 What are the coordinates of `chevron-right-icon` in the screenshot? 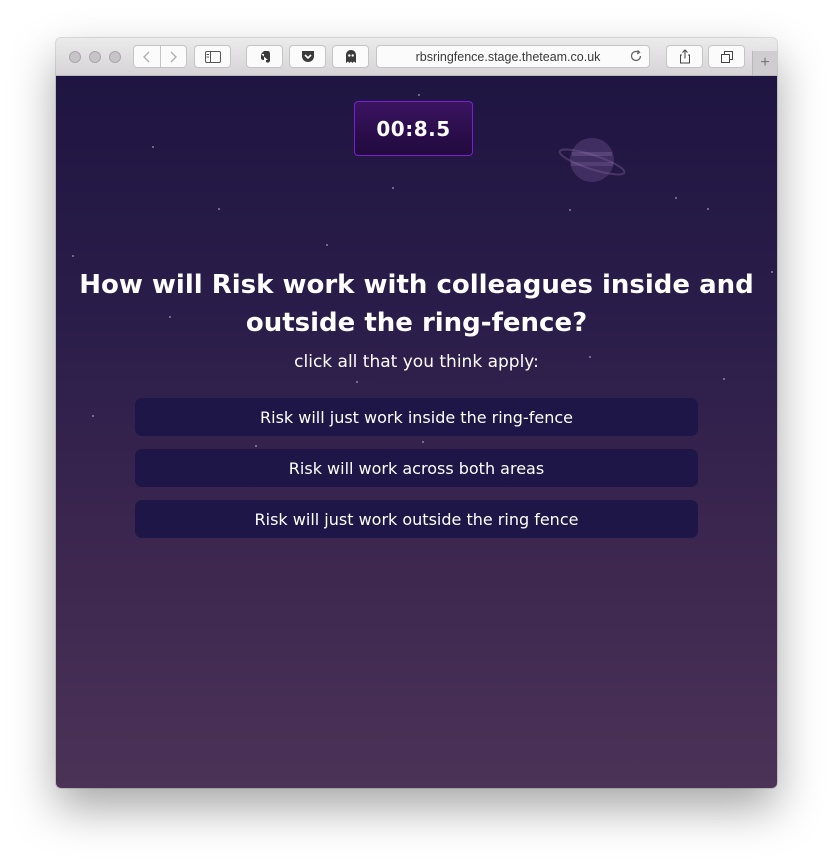 It's located at (174, 56).